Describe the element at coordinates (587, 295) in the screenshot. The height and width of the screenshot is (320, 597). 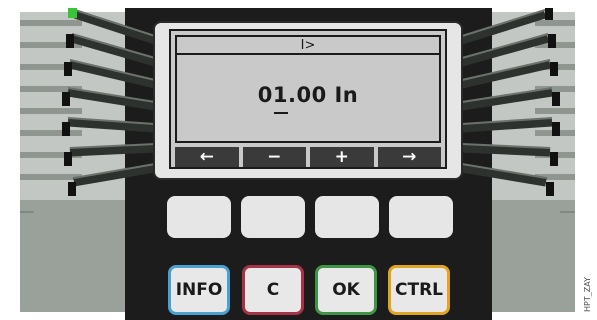
I see `watermark-text: HPT_ZAY` at that location.